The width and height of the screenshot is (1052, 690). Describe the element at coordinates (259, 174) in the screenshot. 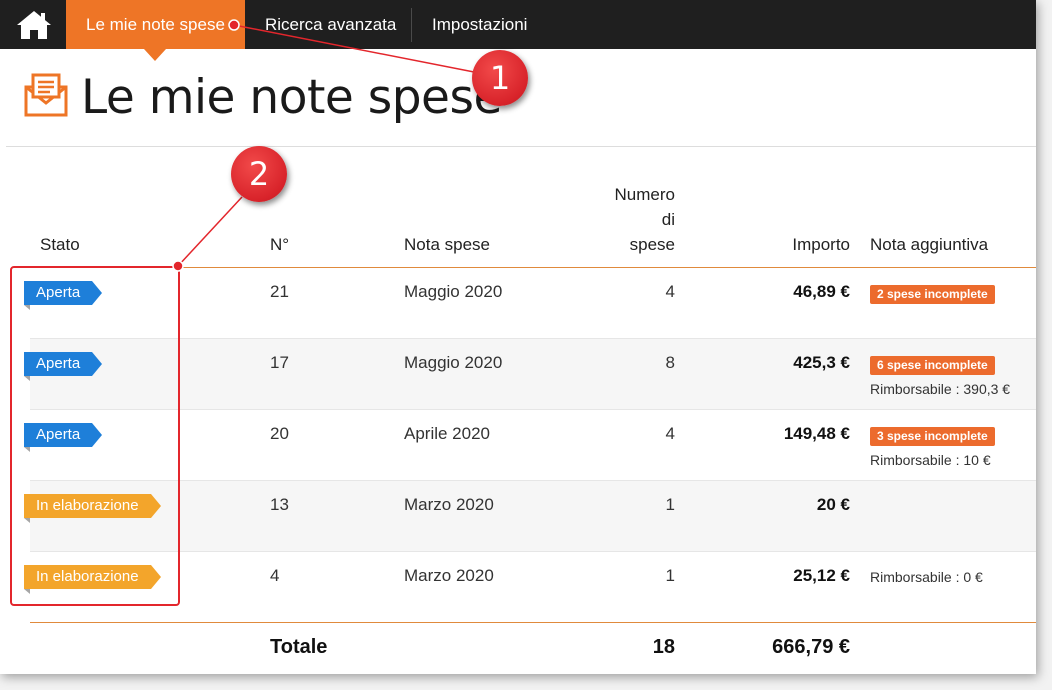

I see `callout-2: 2` at that location.